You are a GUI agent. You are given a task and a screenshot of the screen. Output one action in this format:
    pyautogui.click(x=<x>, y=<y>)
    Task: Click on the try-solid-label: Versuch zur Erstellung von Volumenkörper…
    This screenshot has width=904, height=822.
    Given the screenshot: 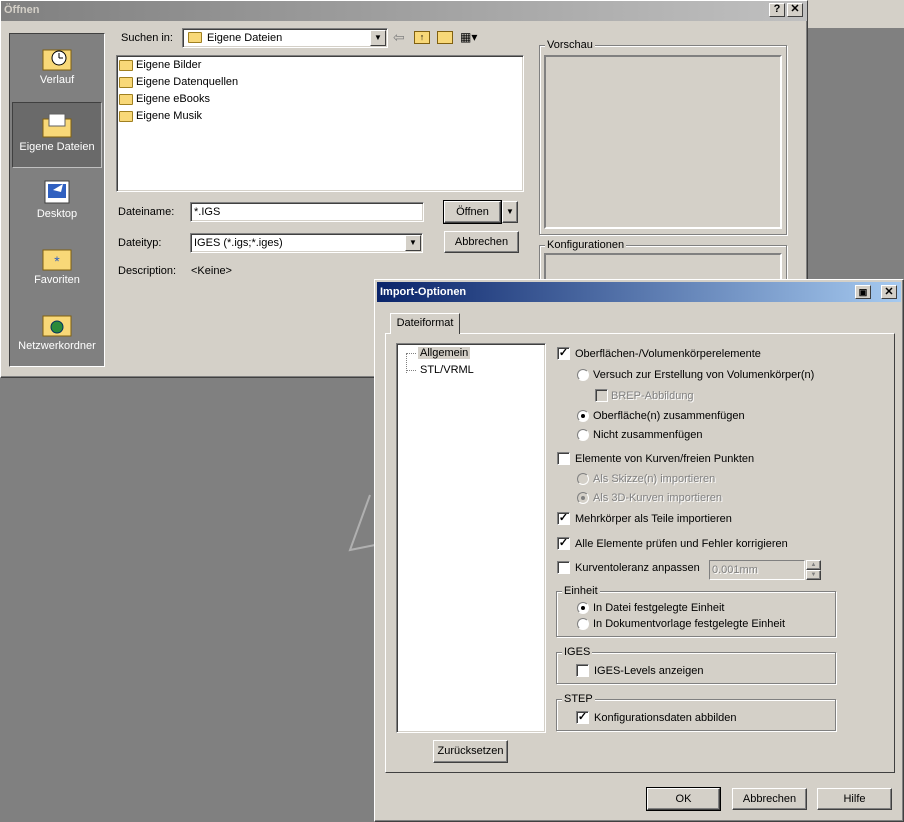 What is the action you would take?
    pyautogui.click(x=704, y=375)
    